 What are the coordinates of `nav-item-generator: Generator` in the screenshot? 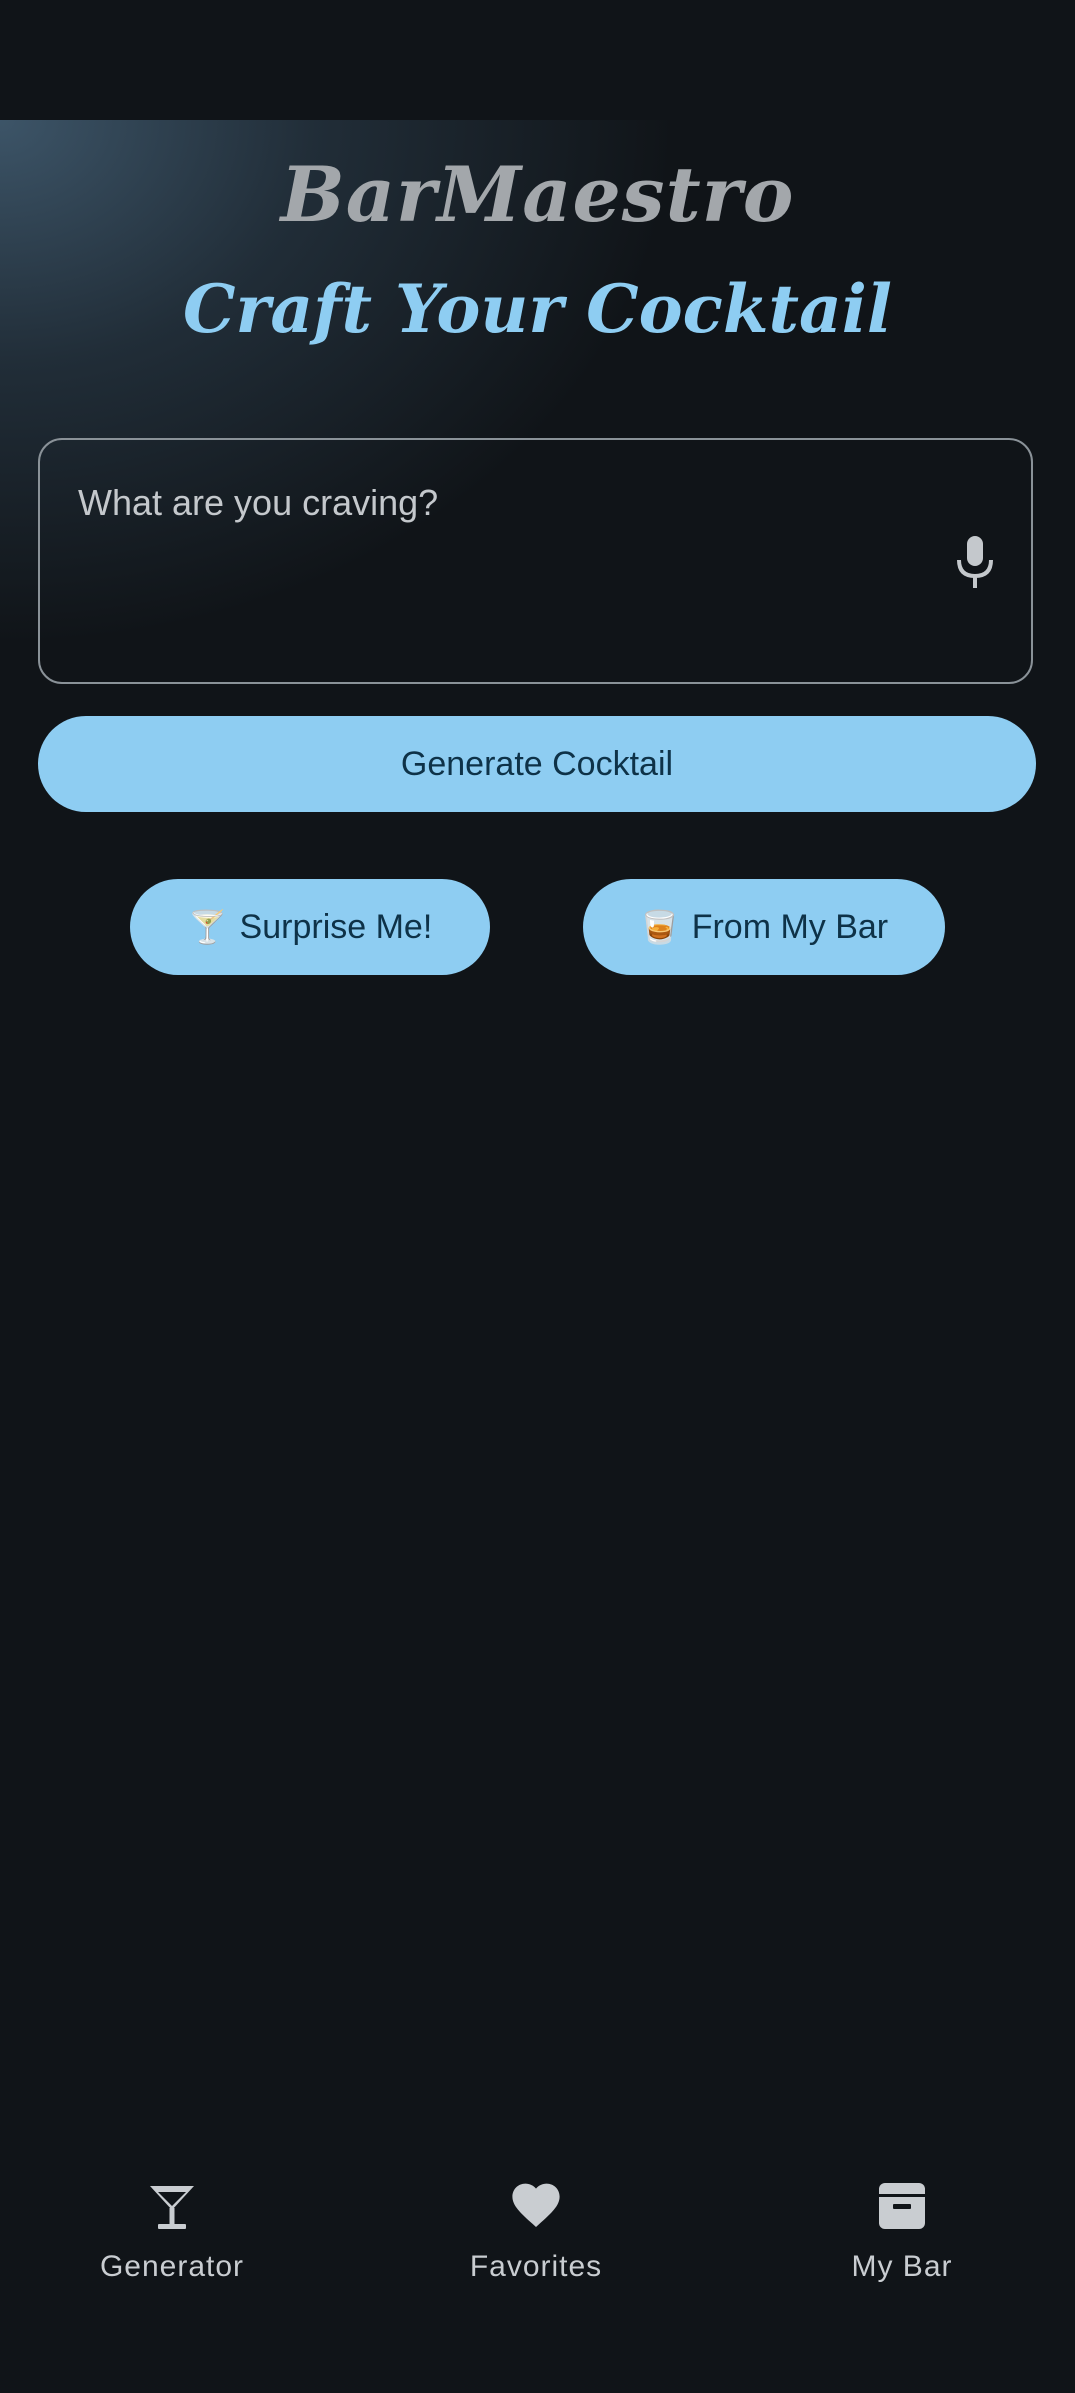 It's located at (172, 2255).